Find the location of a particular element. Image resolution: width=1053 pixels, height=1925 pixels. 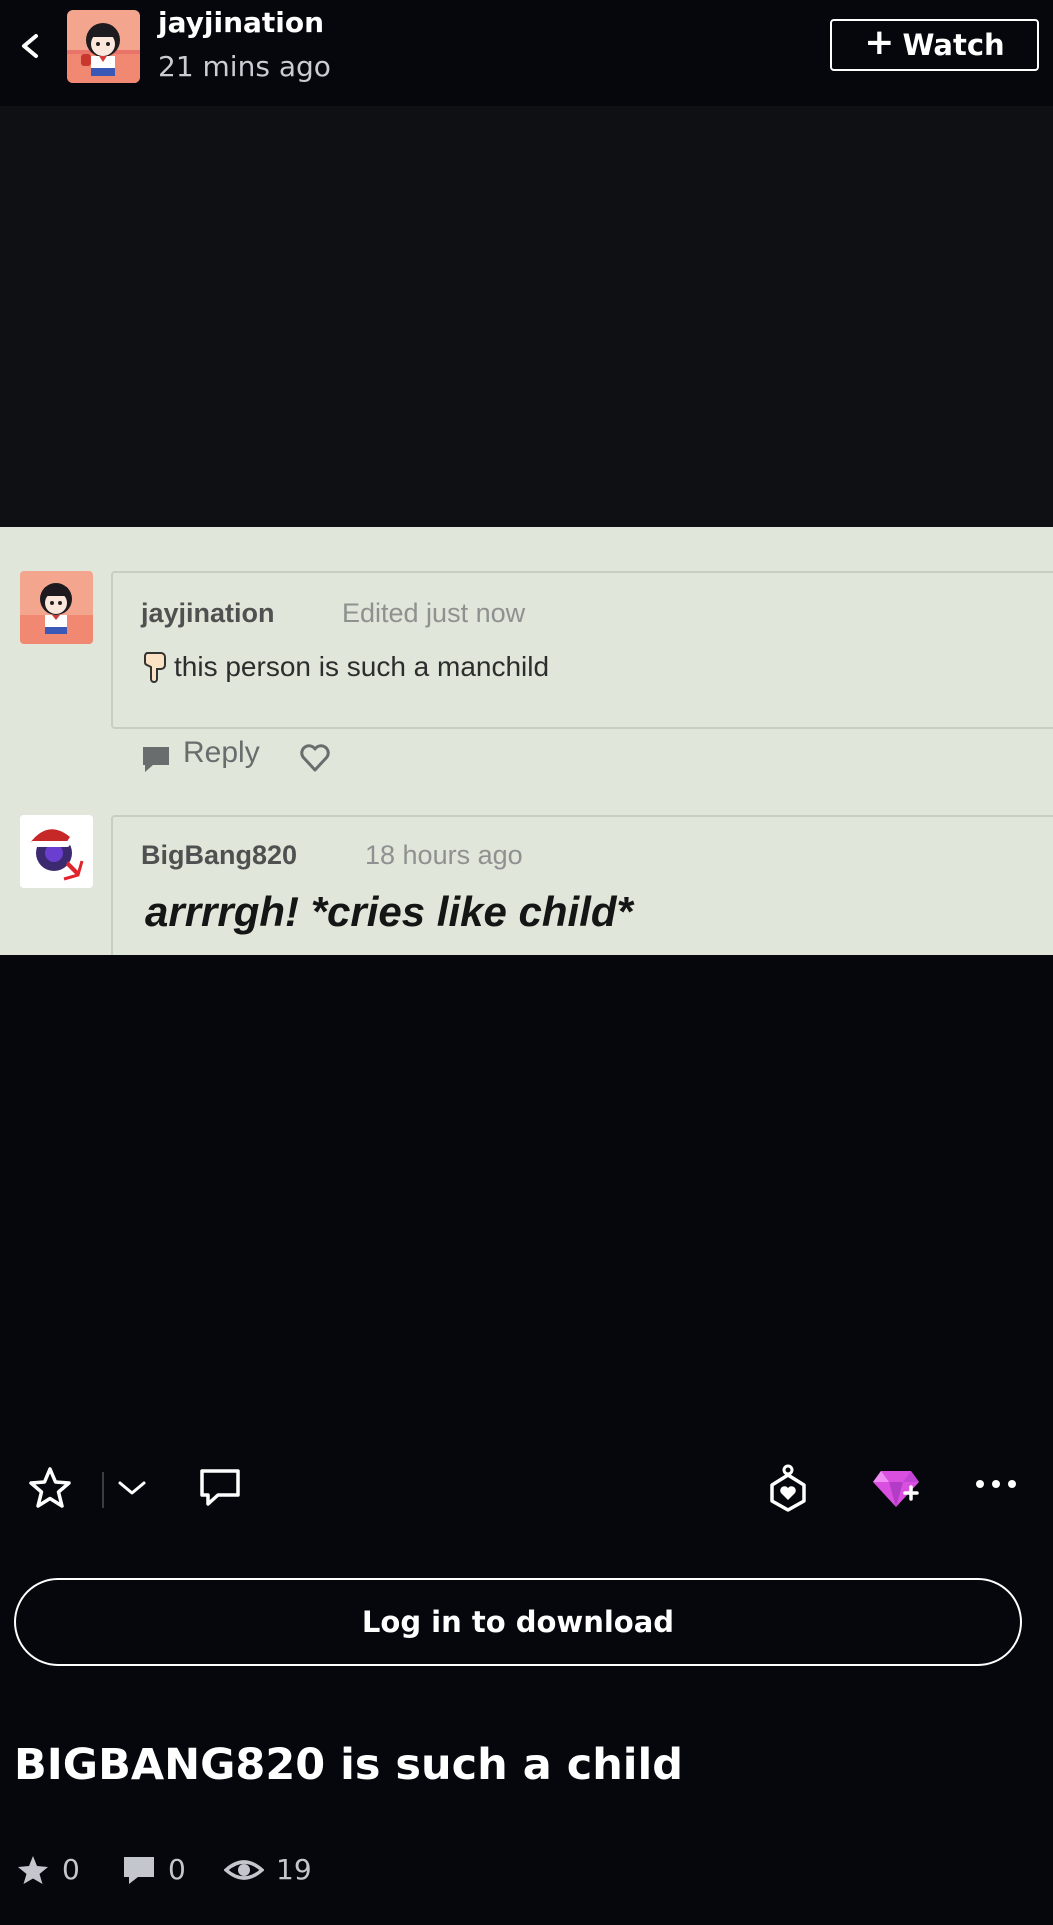

gem-icon is located at coordinates (896, 1489).